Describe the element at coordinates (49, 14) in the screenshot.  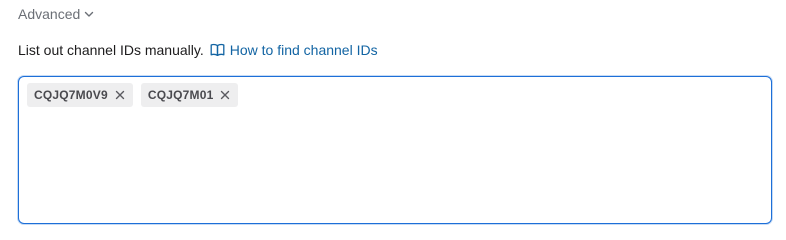
I see `advanced-label: Advanced` at that location.